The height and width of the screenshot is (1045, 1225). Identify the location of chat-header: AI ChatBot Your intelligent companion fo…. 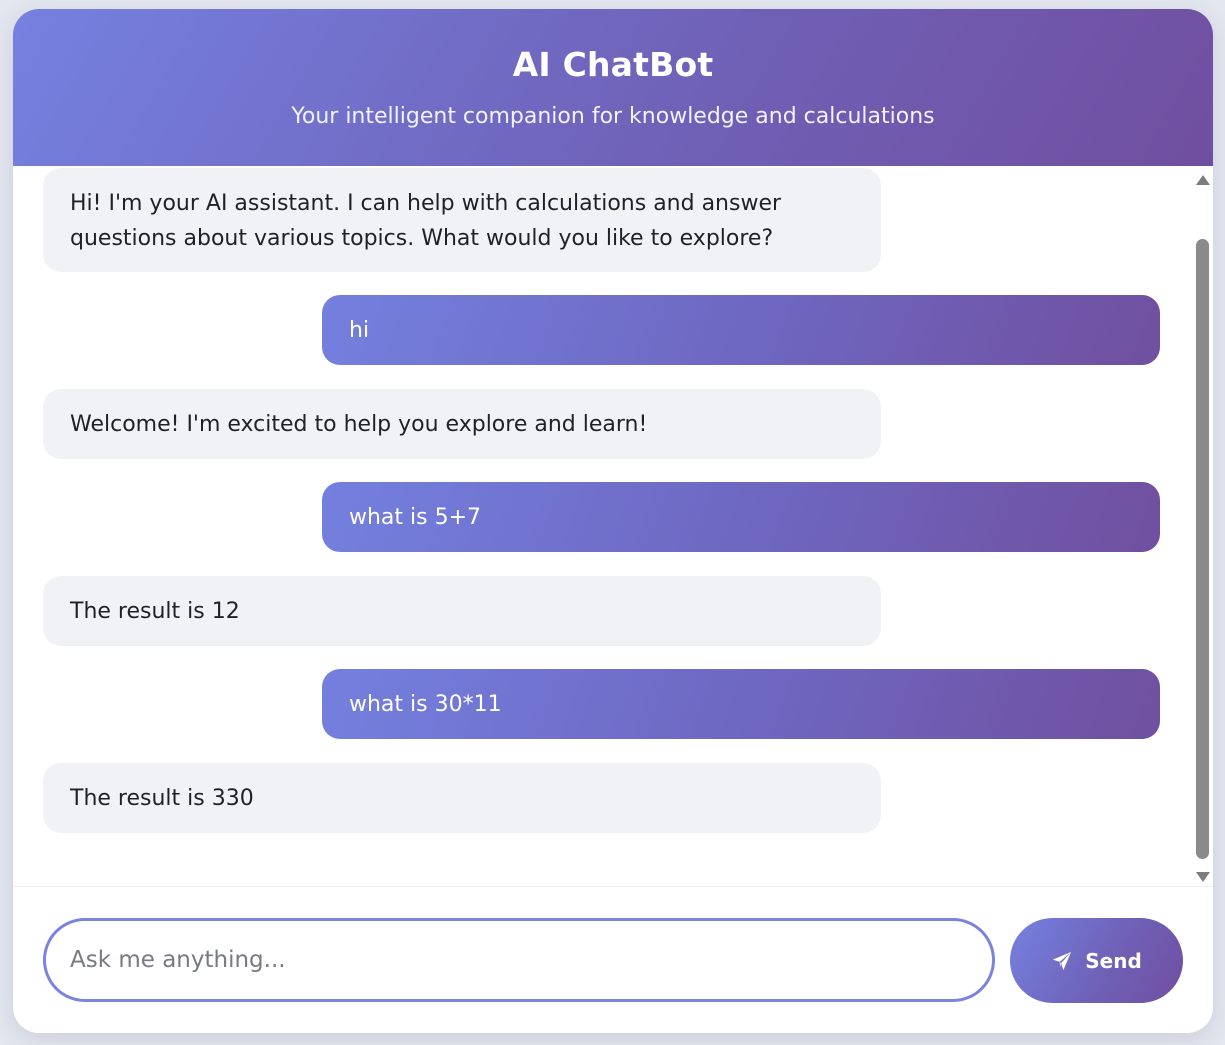
(613, 87).